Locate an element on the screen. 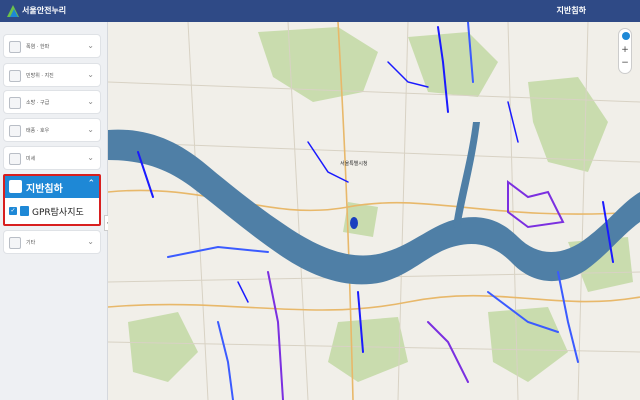  category-label: 기타 is located at coordinates (31, 243).